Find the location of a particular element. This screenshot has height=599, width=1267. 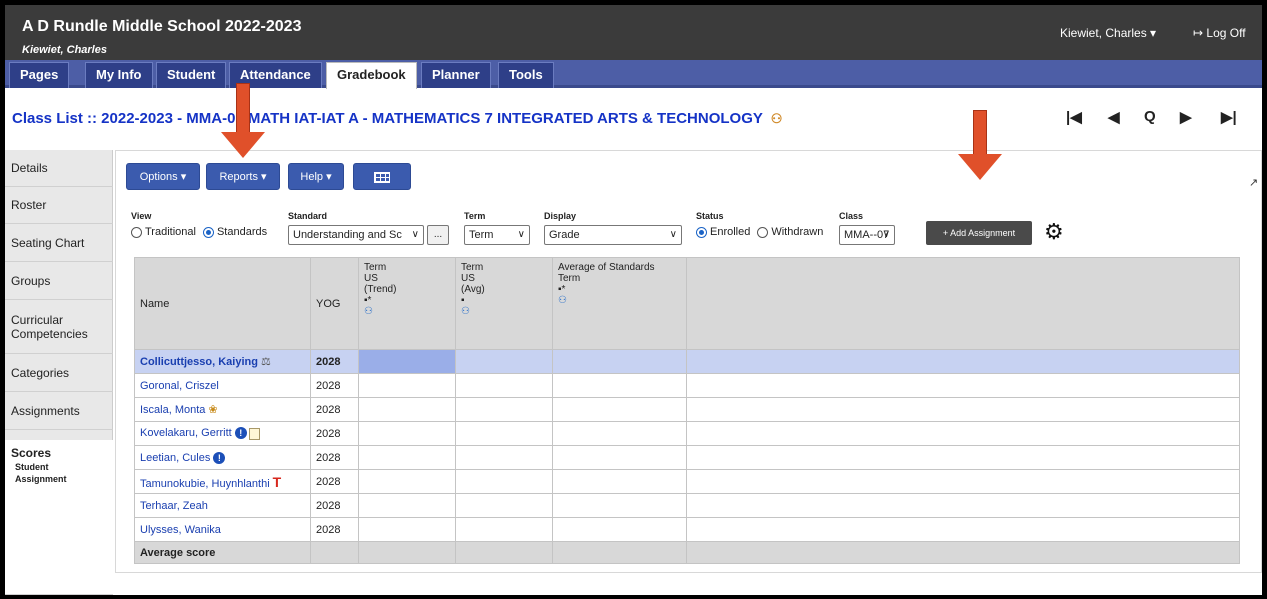

tab-pages: Pages is located at coordinates (39, 75).